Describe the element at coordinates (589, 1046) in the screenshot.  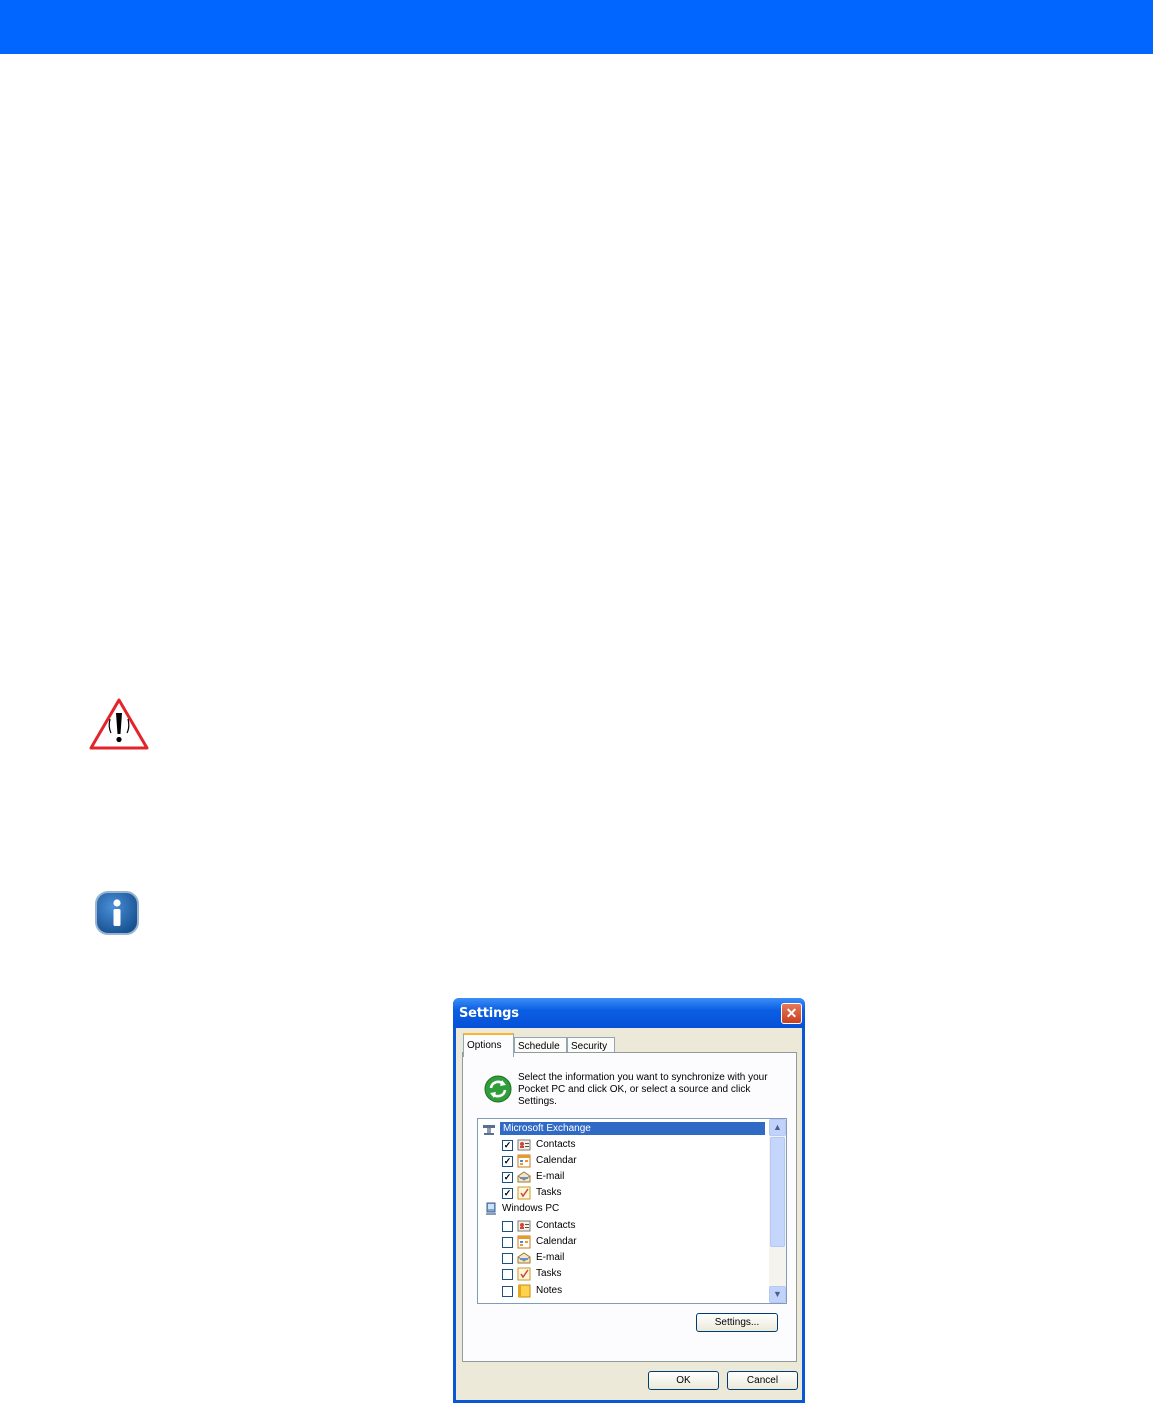
I see `tab-security-label: Security` at that location.